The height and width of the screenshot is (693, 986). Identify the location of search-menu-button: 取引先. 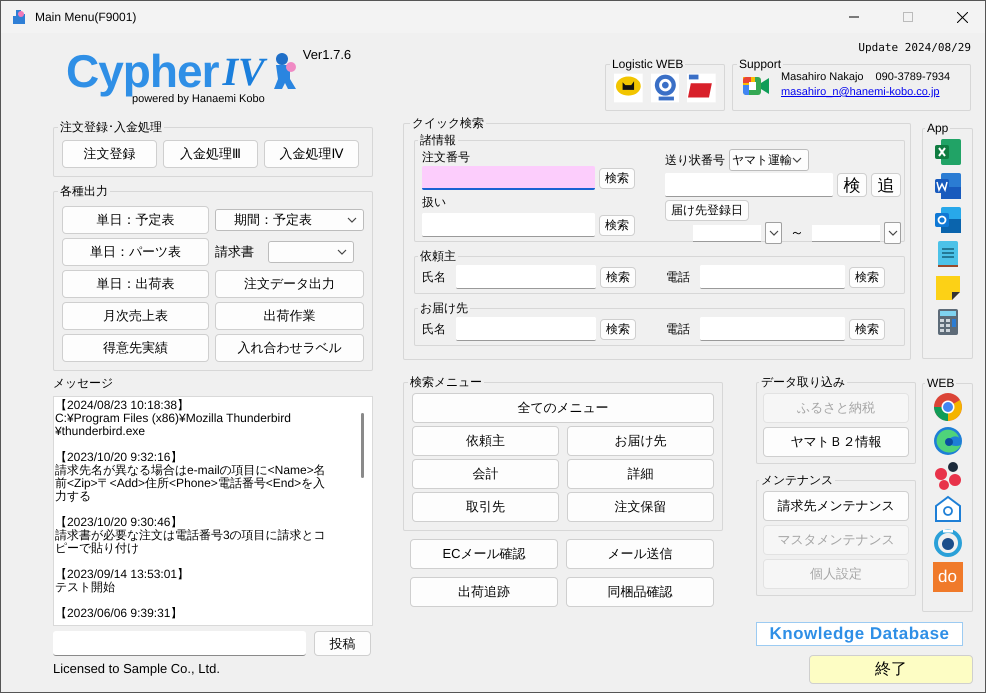
(485, 507).